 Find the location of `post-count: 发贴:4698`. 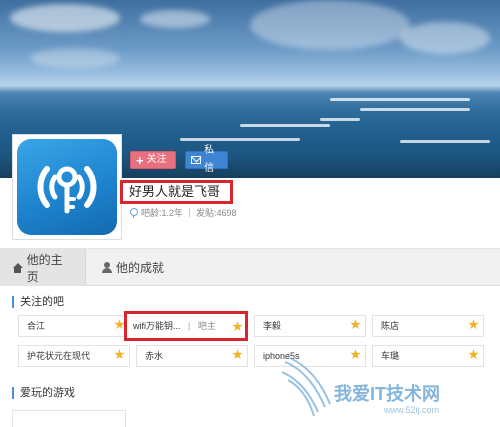

post-count: 发贴:4698 is located at coordinates (216, 213).